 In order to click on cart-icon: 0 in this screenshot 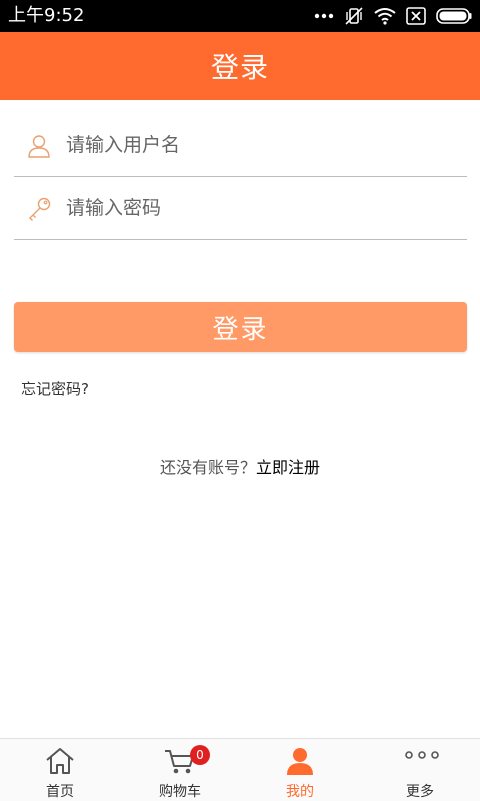, I will do `click(187, 760)`.